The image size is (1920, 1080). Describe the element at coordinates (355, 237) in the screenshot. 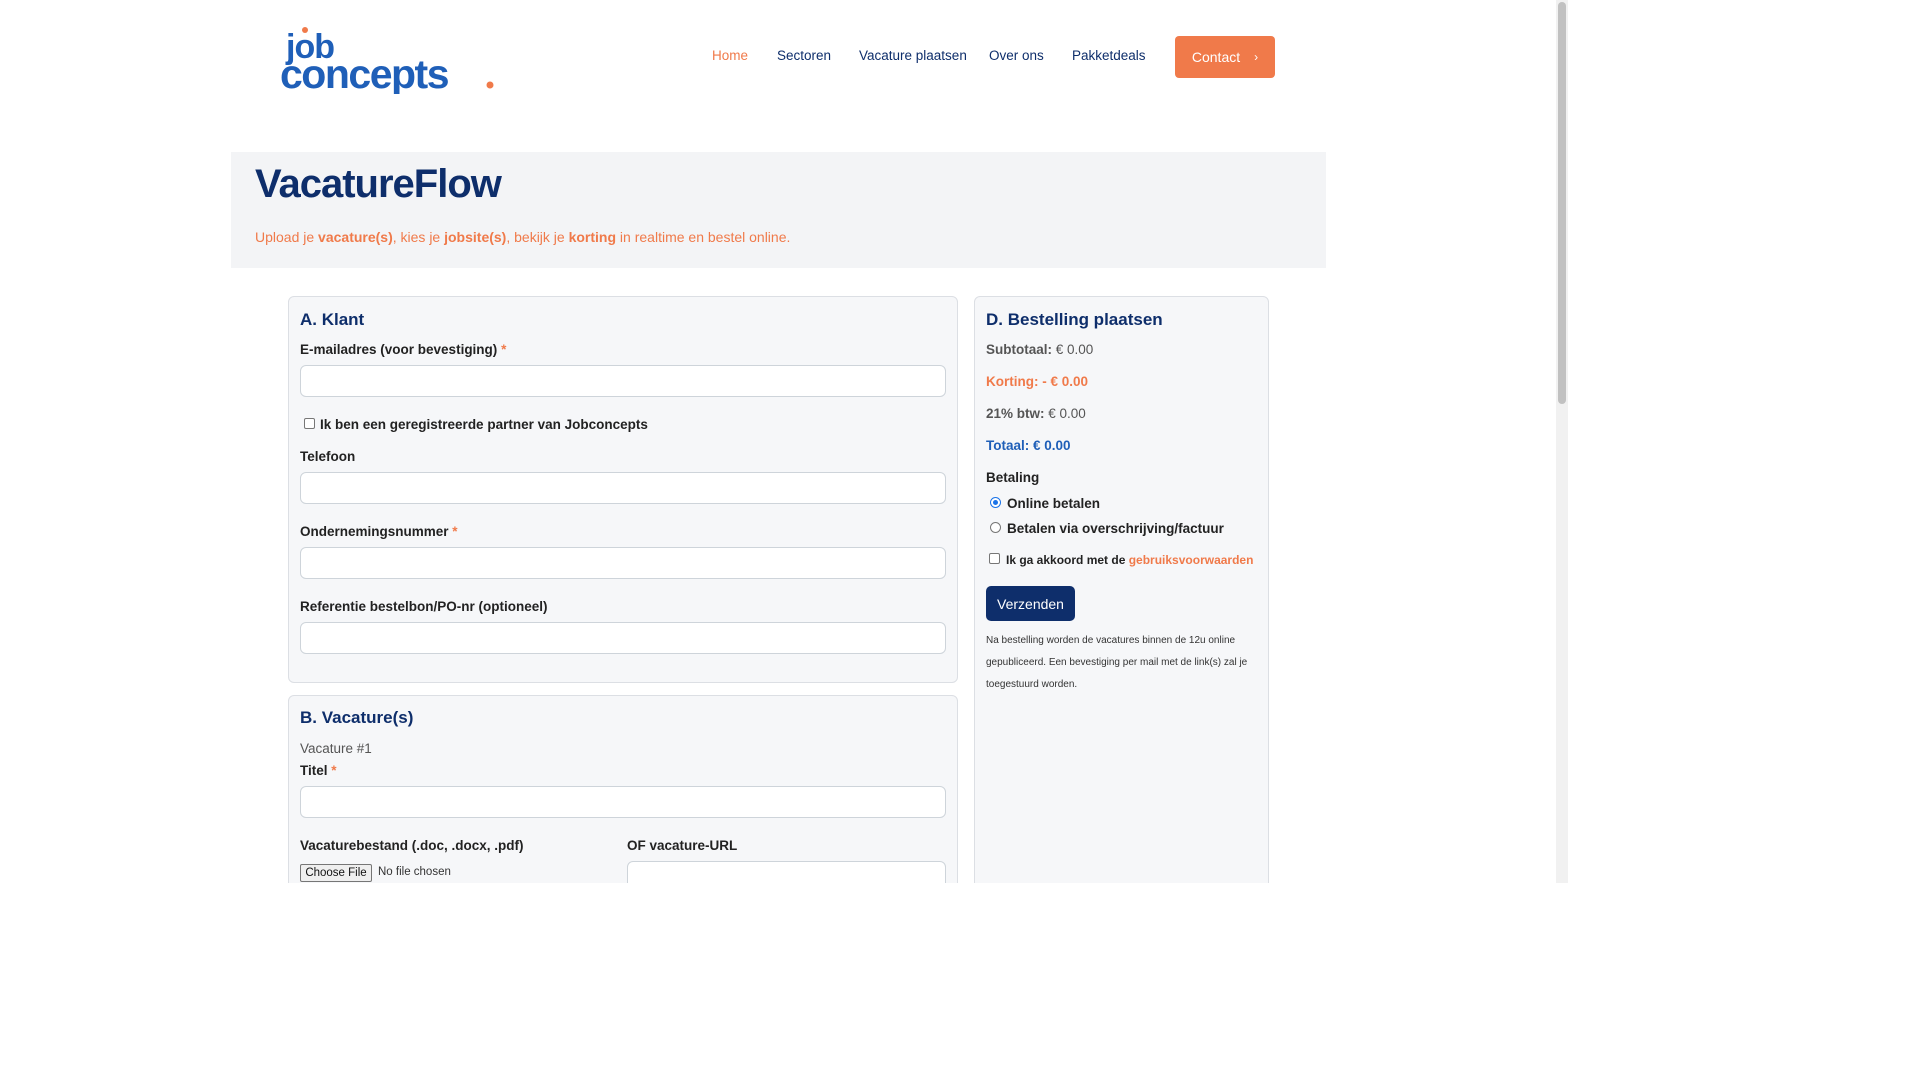

I see `hero-sub-bold: vacature(s)` at that location.